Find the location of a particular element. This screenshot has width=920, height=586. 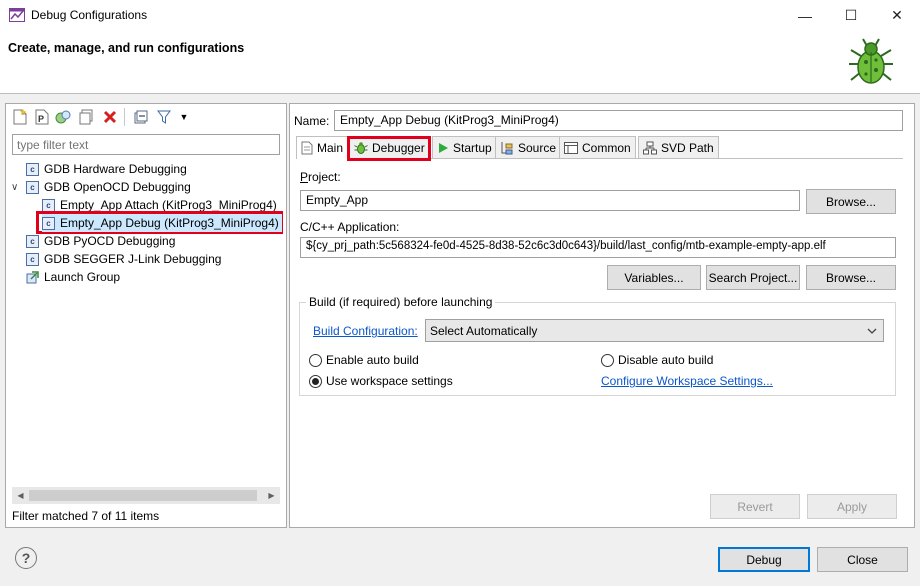

play-icon is located at coordinates (443, 147).